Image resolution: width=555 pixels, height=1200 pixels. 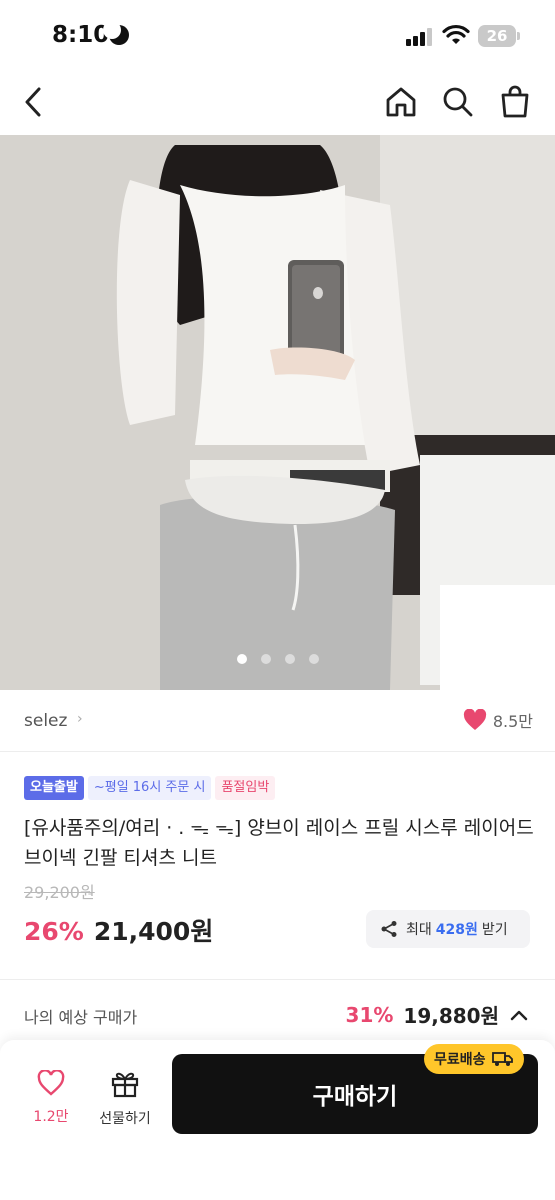 I want to click on sale-price: 21,400원, so click(x=153, y=931).